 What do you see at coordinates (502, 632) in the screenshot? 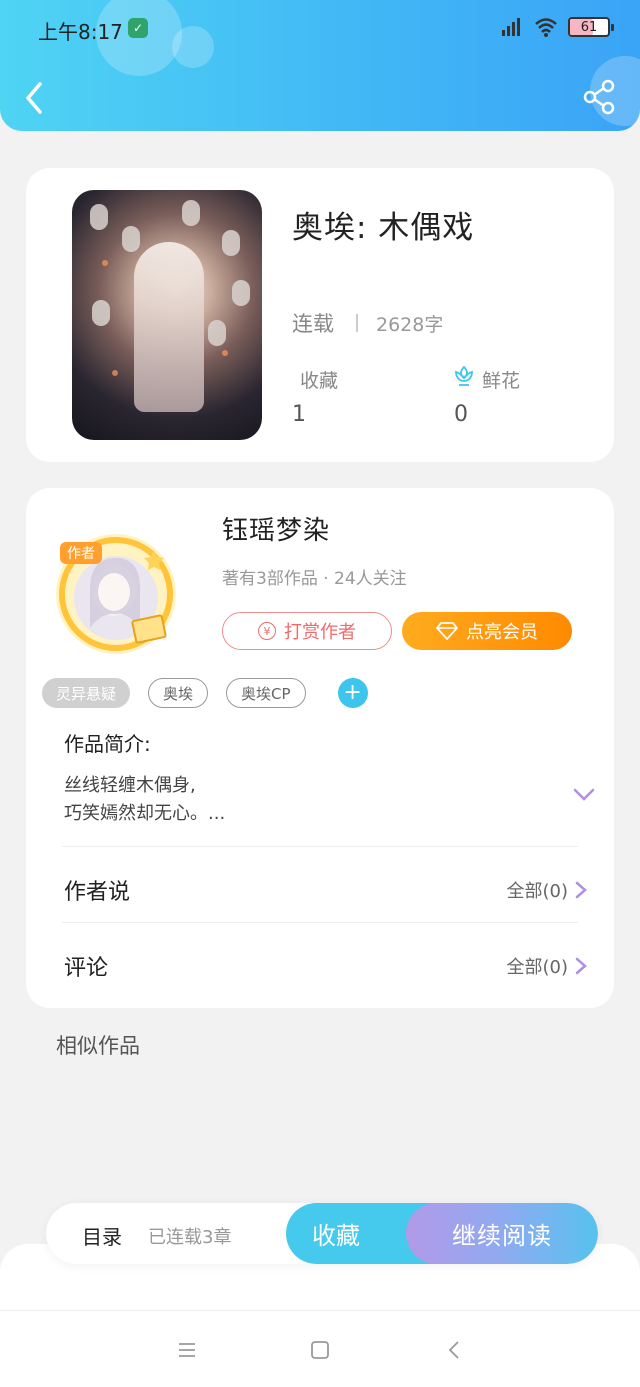
I see `vip-label: 点亮会员` at bounding box center [502, 632].